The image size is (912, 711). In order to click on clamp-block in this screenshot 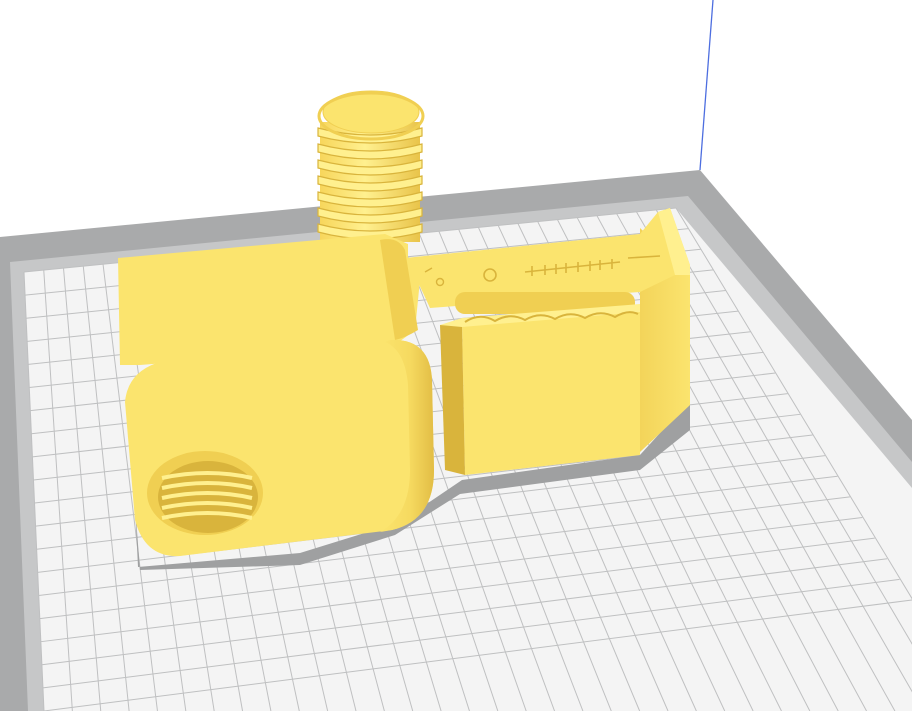, I will do `click(540, 389)`.